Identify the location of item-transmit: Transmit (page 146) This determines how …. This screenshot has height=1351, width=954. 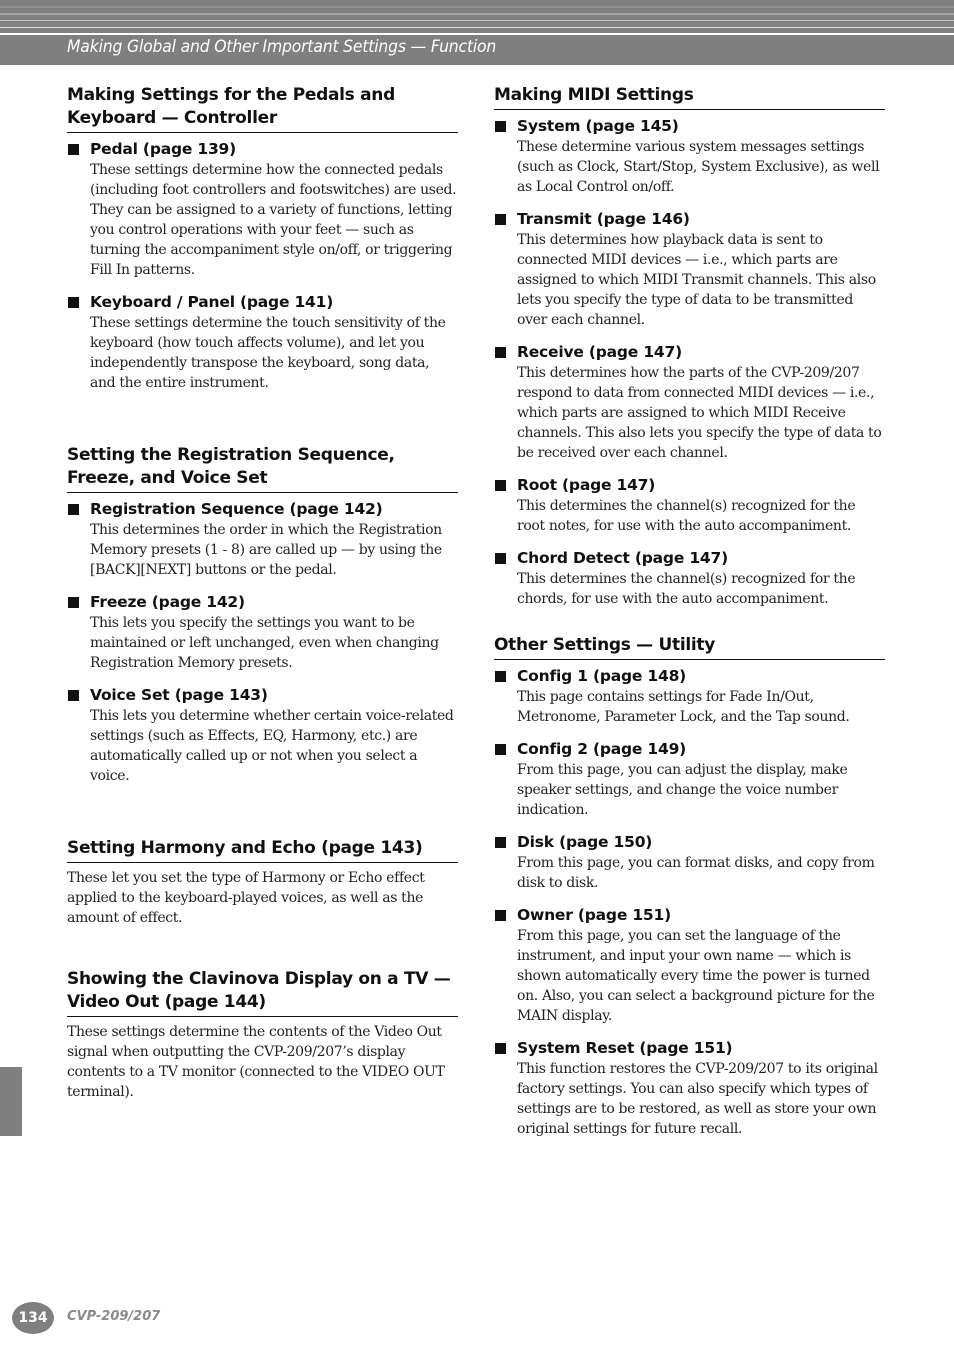
(689, 269).